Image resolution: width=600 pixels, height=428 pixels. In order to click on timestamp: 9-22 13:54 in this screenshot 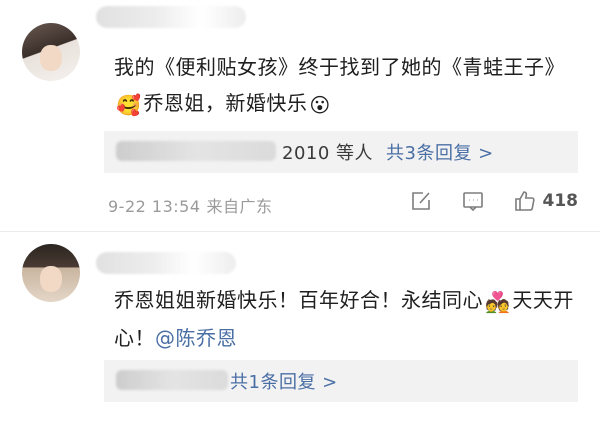, I will do `click(154, 206)`.